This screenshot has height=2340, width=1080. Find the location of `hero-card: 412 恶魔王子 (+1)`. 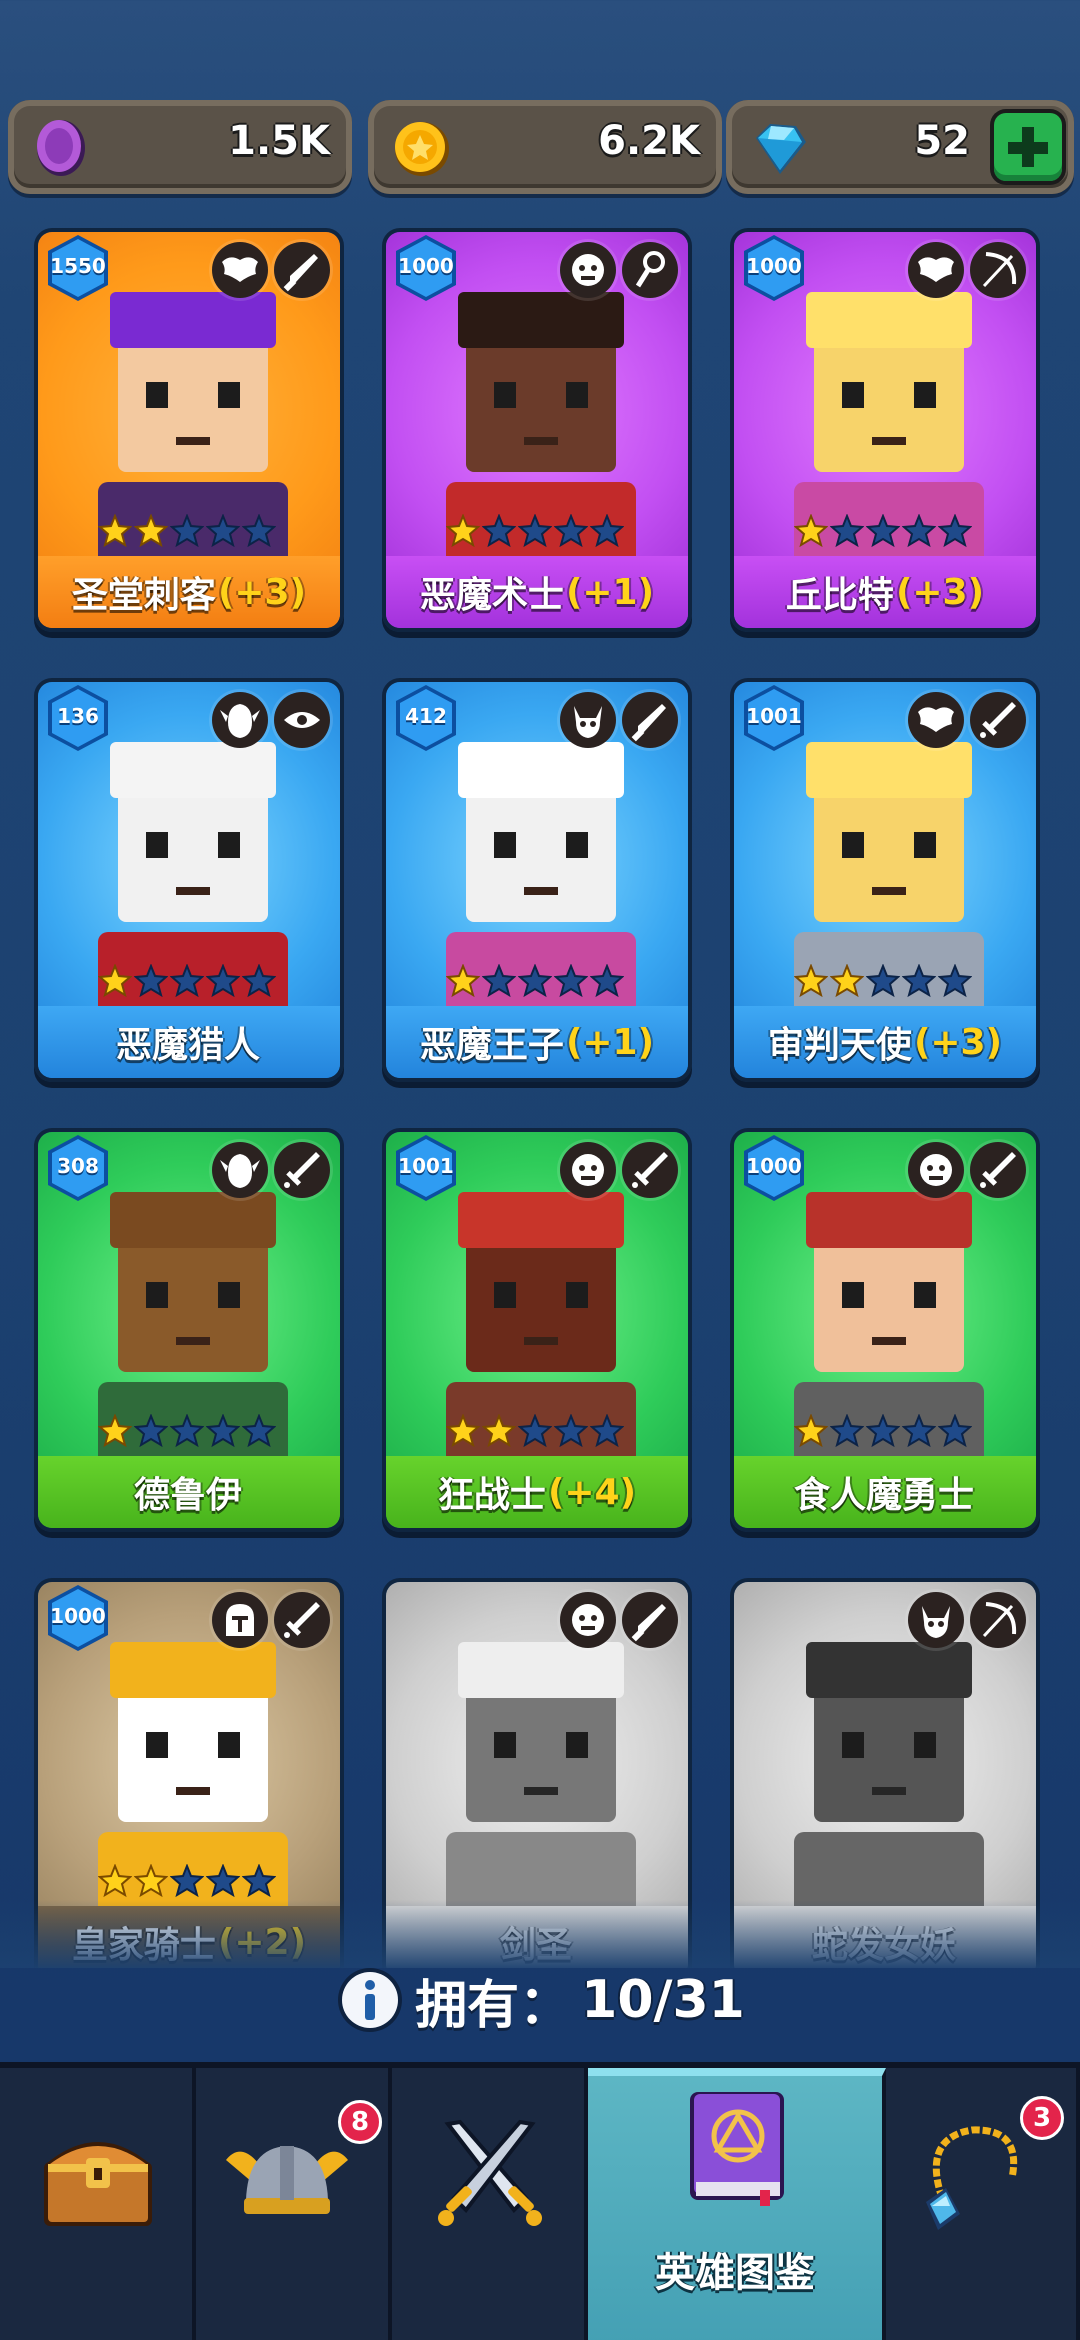

hero-card: 412 恶魔王子 (+1) is located at coordinates (537, 880).